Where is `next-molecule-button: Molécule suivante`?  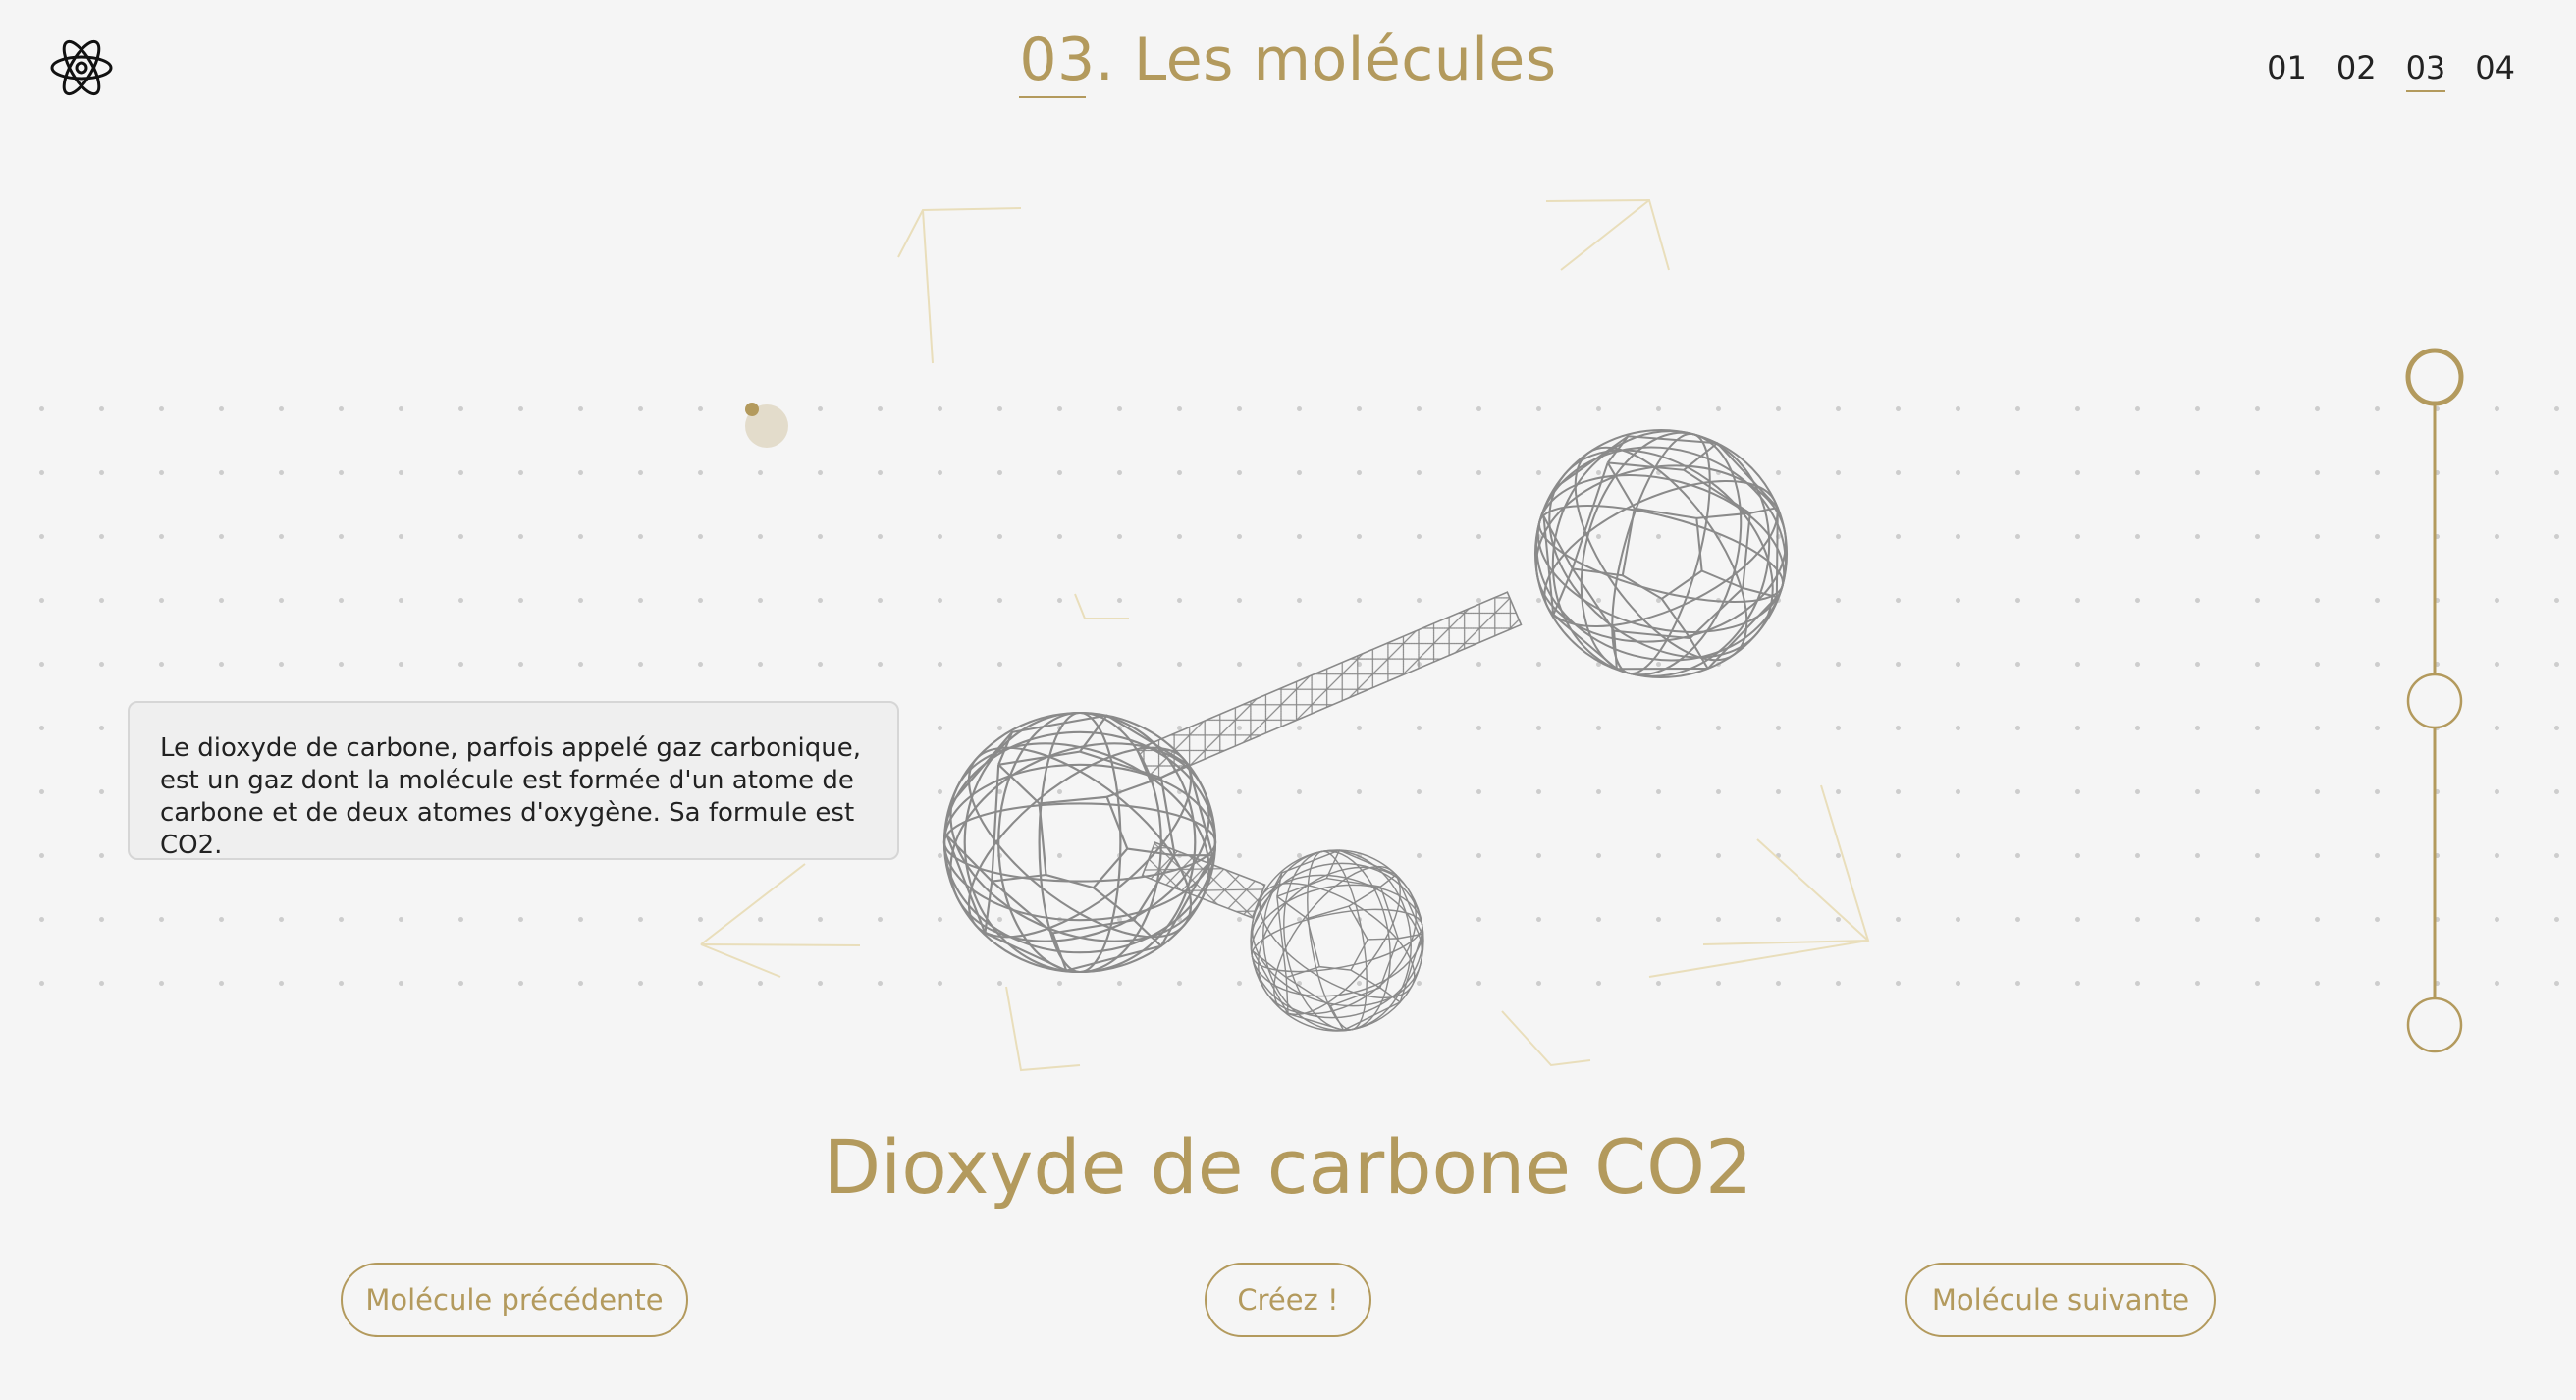
next-molecule-button: Molécule suivante is located at coordinates (2060, 1300).